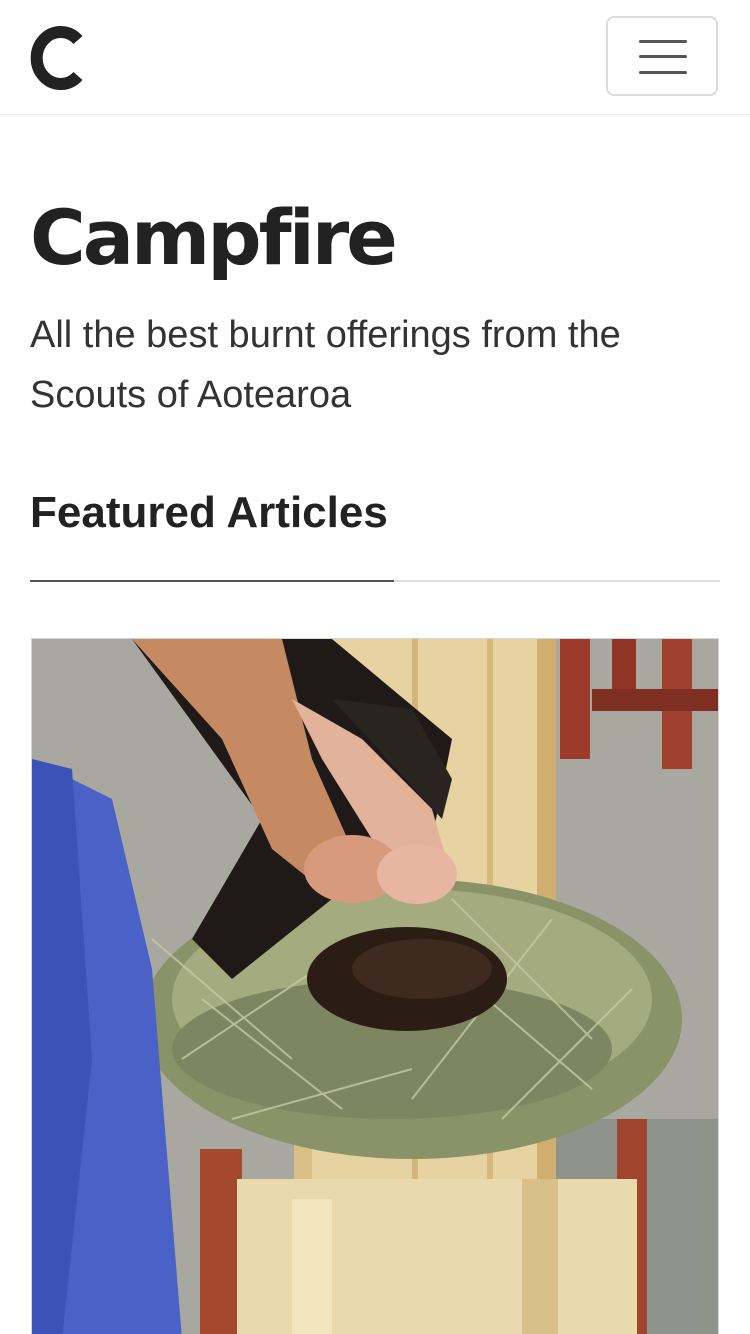 This screenshot has height=1334, width=750. What do you see at coordinates (212, 581) in the screenshot?
I see `section-divider-accent` at bounding box center [212, 581].